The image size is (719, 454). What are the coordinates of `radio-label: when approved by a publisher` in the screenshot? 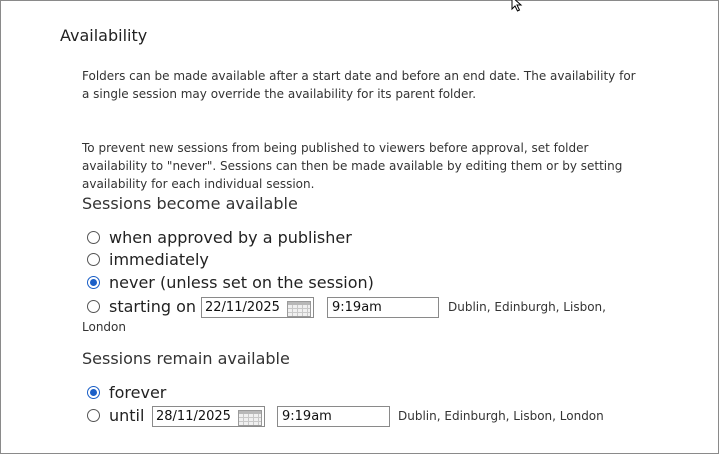 It's located at (230, 237).